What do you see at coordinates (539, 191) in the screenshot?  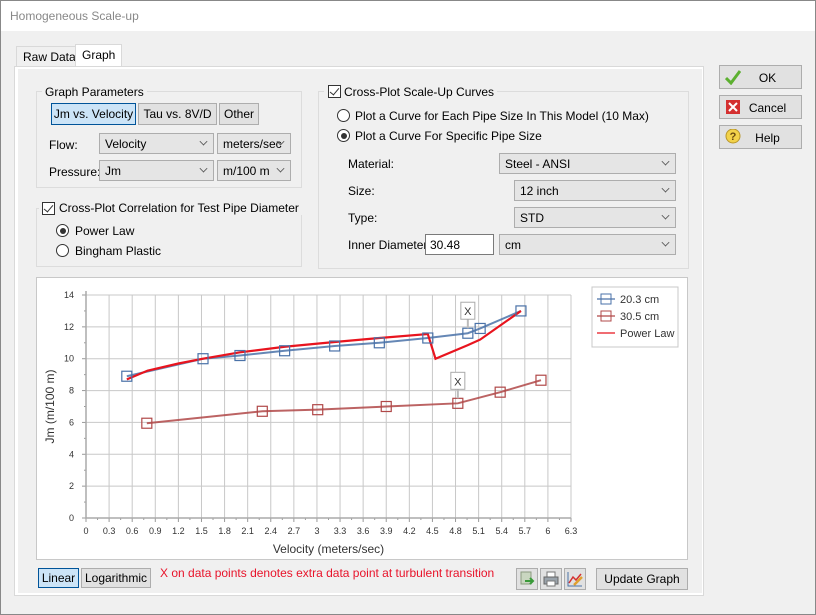 I see `size-value: 12 inch` at bounding box center [539, 191].